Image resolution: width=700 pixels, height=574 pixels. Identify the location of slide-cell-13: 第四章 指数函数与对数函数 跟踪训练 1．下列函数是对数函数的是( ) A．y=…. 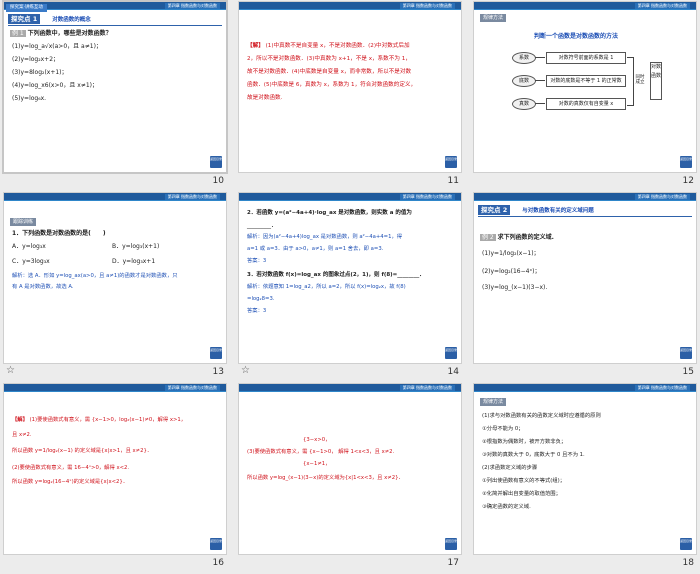
(115, 287).